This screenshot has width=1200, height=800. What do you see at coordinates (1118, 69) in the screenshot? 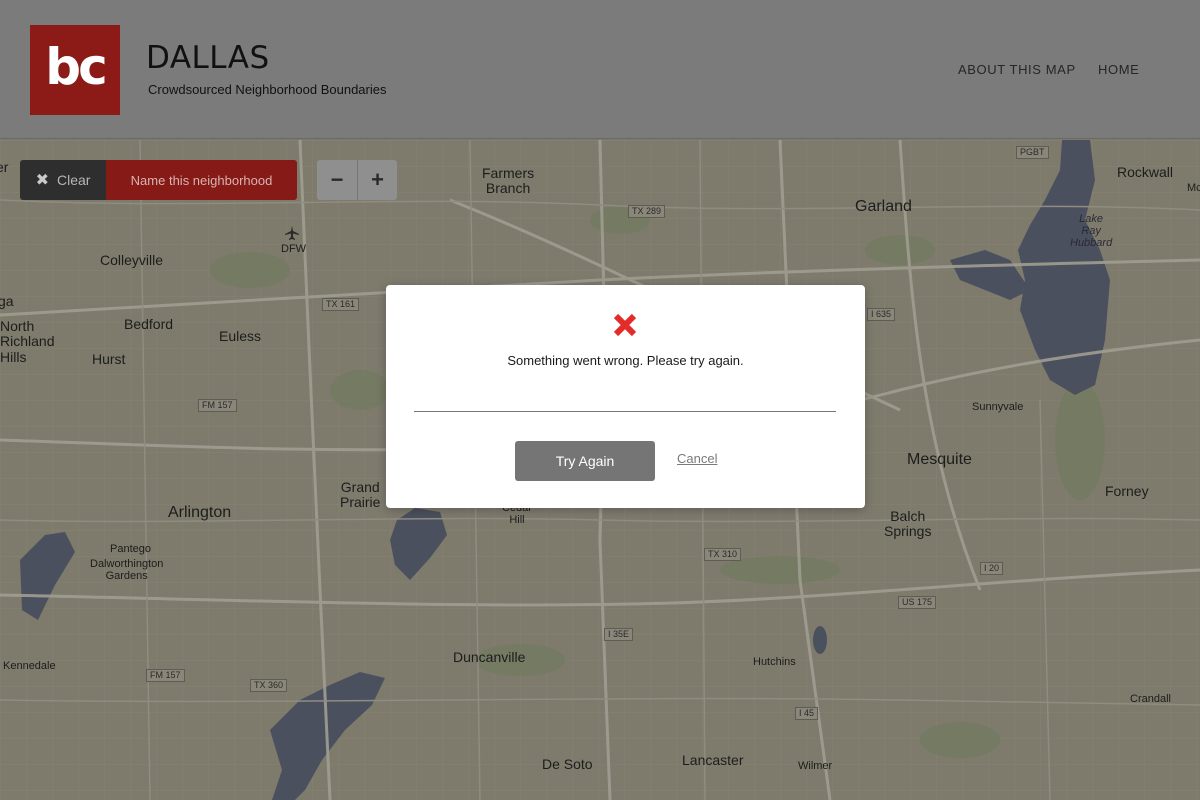
I see `nav-home: HOME` at bounding box center [1118, 69].